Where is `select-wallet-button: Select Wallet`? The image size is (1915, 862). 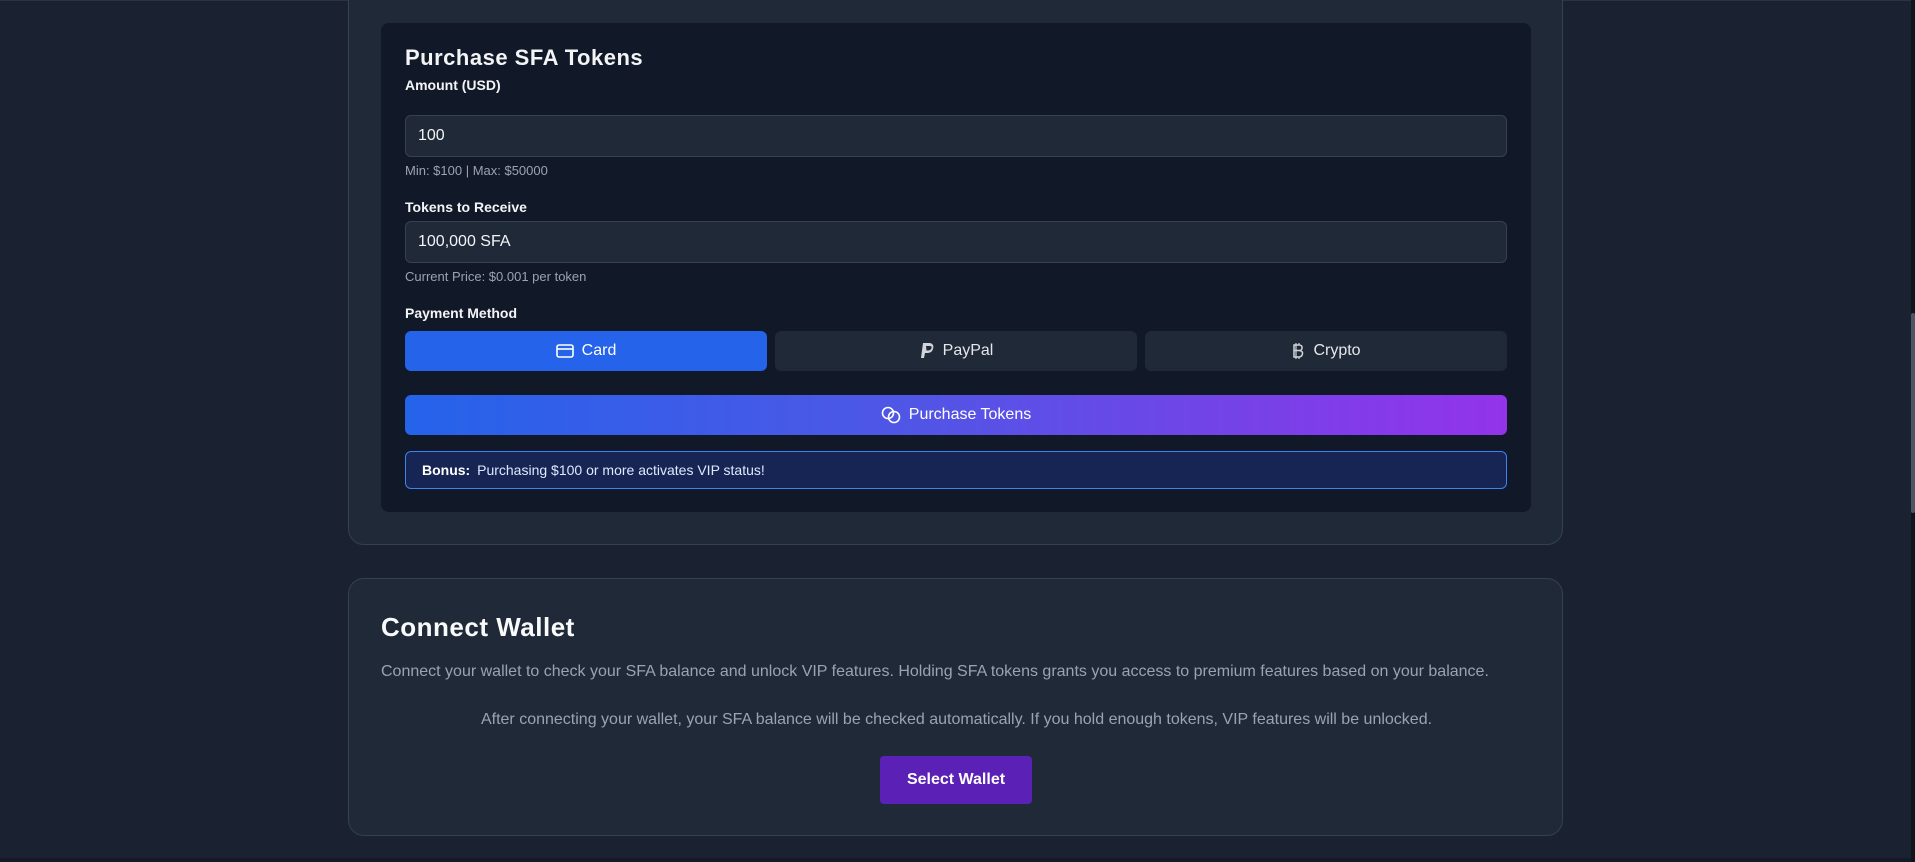
select-wallet-button: Select Wallet is located at coordinates (956, 780).